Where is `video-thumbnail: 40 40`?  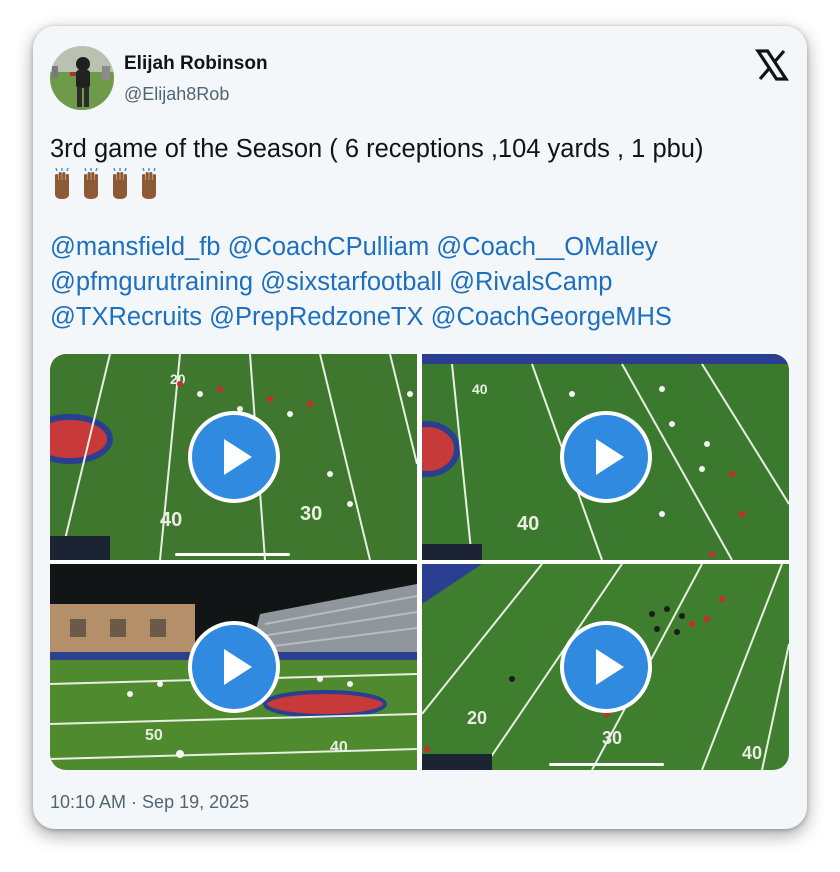
video-thumbnail: 40 40 is located at coordinates (605, 457).